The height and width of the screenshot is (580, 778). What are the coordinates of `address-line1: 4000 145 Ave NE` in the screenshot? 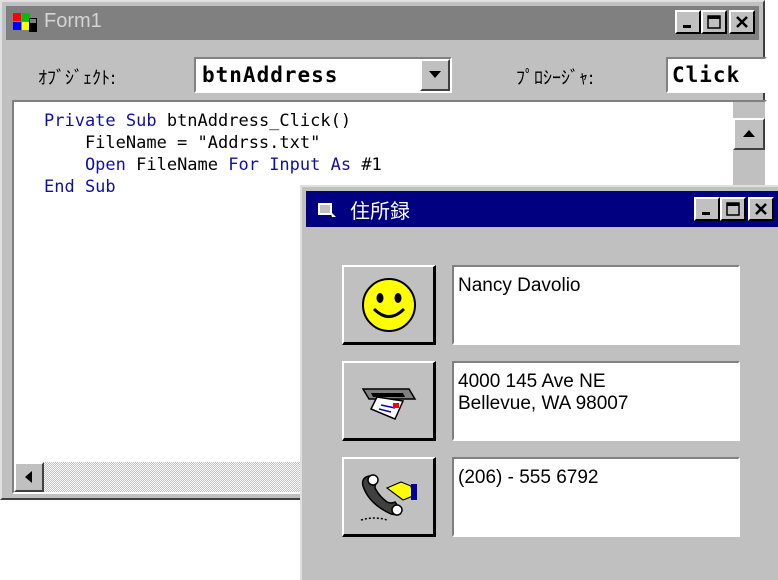 It's located at (532, 381).